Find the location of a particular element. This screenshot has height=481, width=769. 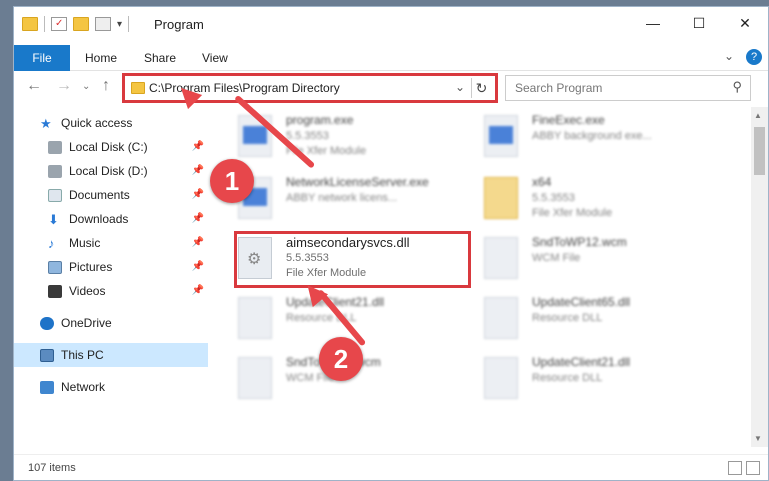

sidebar-item-label: Music is located at coordinates (85, 243).